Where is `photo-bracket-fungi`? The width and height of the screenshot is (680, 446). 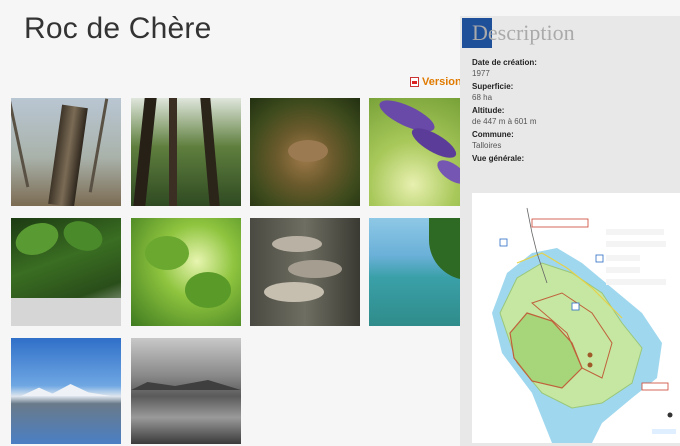 photo-bracket-fungi is located at coordinates (305, 272).